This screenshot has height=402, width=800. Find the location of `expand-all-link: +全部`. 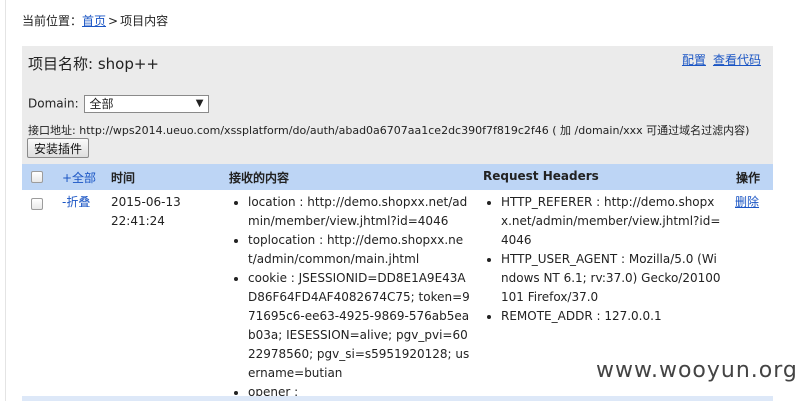

expand-all-link: +全部 is located at coordinates (79, 177).